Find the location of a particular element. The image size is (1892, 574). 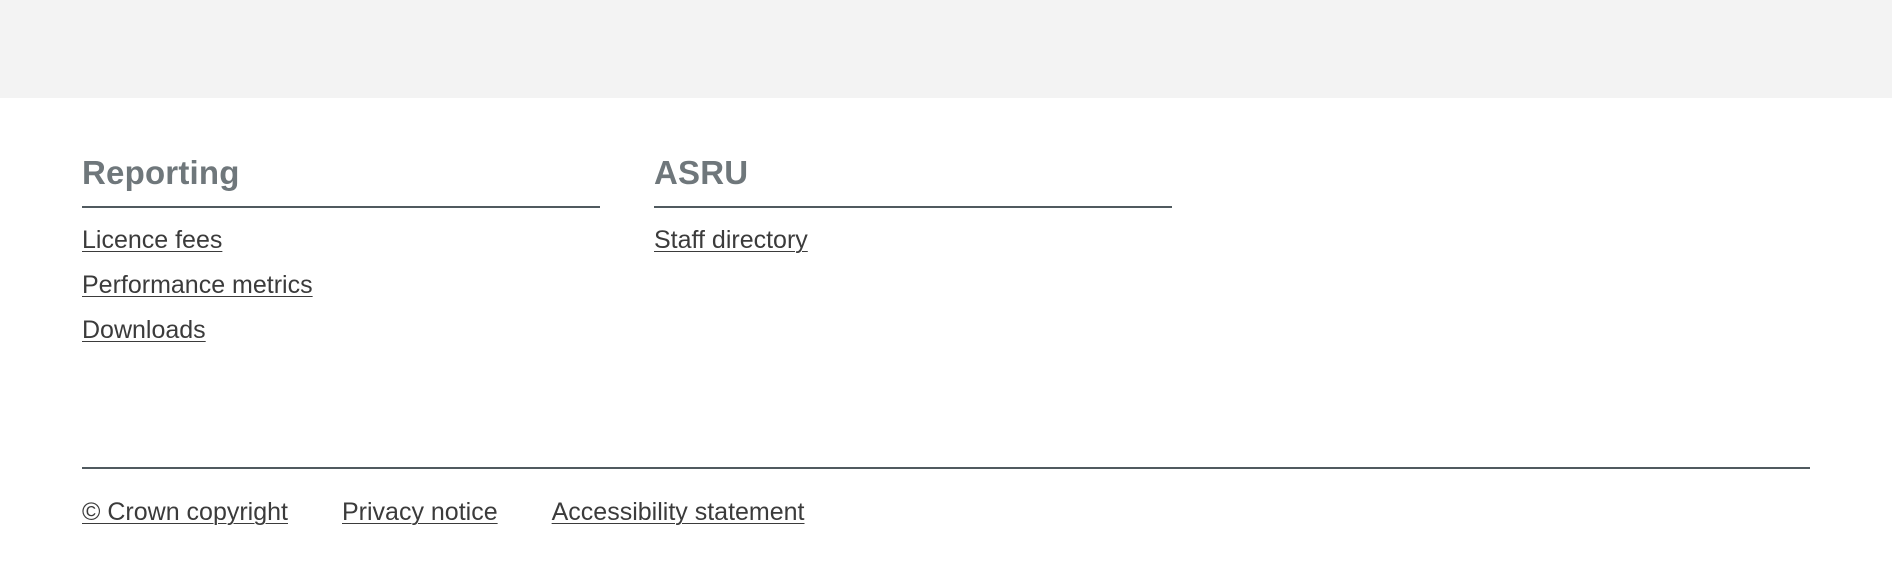

licence-fees-link: Licence fees is located at coordinates (152, 240).